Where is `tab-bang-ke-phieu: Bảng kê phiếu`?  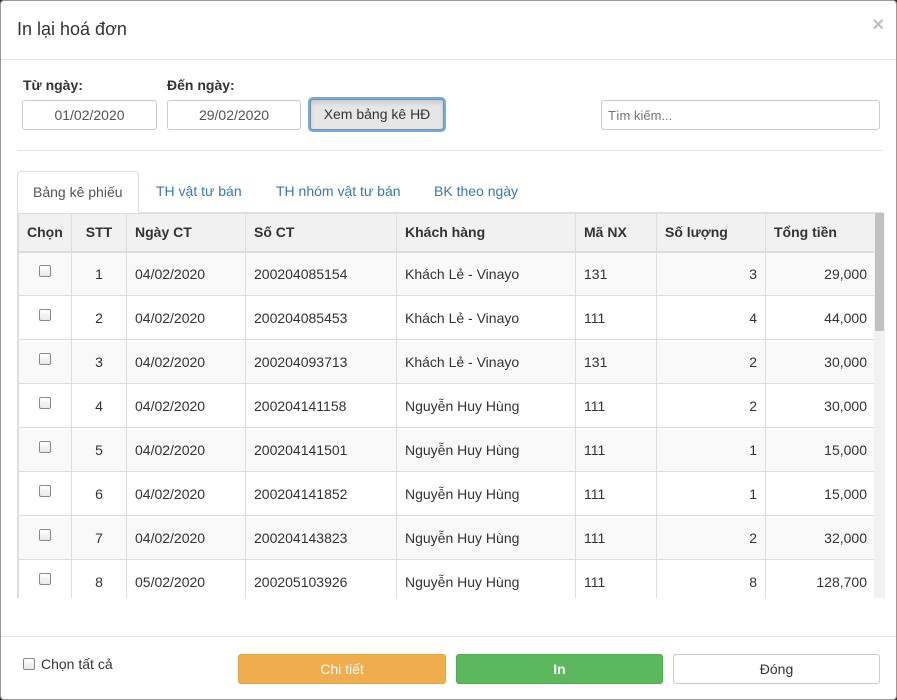
tab-bang-ke-phieu: Bảng kê phiếu is located at coordinates (78, 192).